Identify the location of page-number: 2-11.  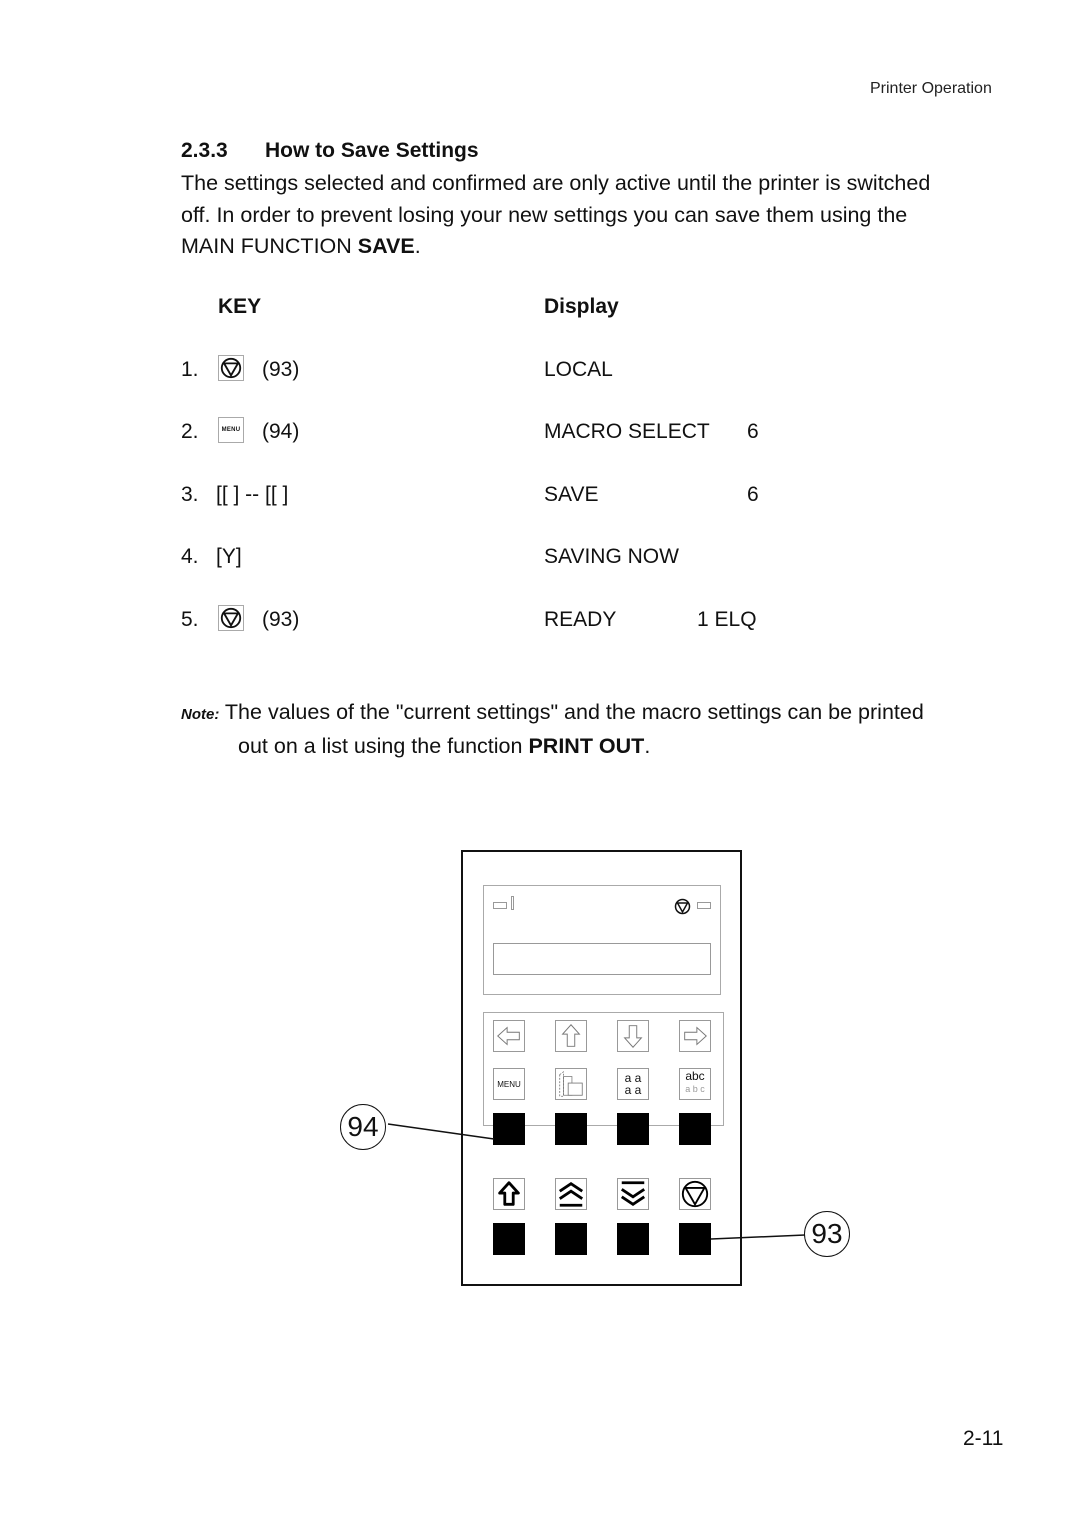
(983, 1438).